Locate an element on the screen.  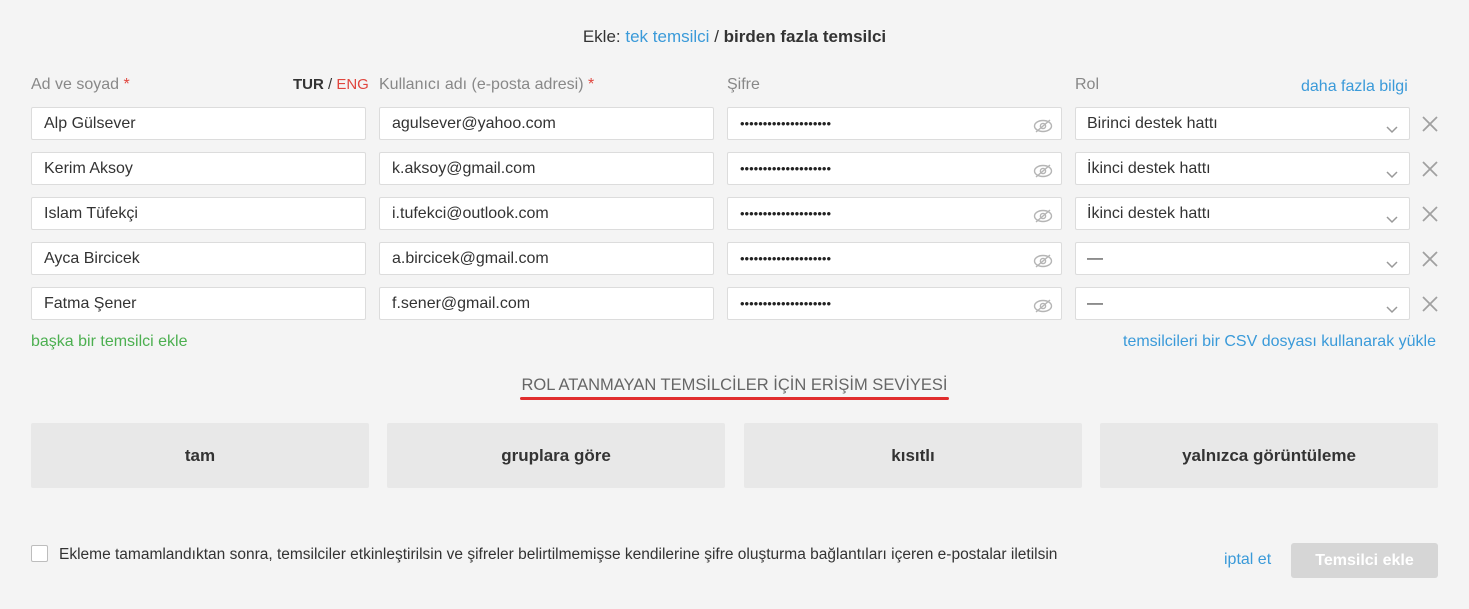
access-option-restricted: kısıtlı is located at coordinates (913, 455).